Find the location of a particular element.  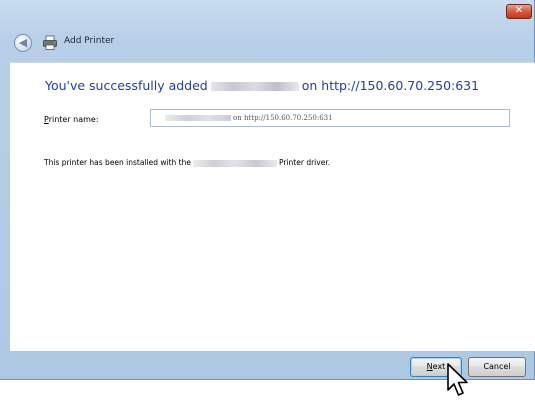

driver-prefix: This printer has been installed with the is located at coordinates (117, 162).